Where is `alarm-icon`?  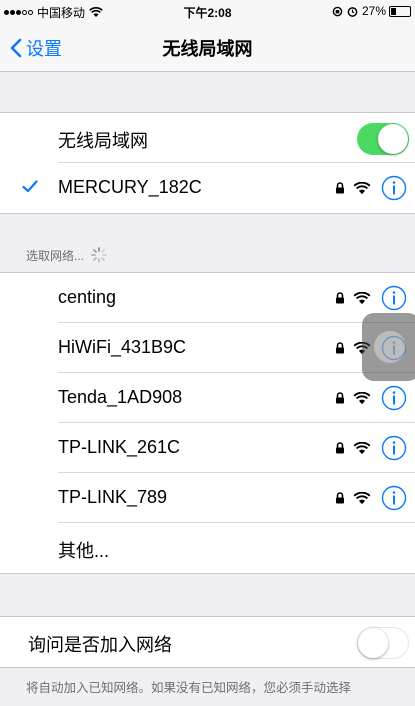
alarm-icon is located at coordinates (352, 11).